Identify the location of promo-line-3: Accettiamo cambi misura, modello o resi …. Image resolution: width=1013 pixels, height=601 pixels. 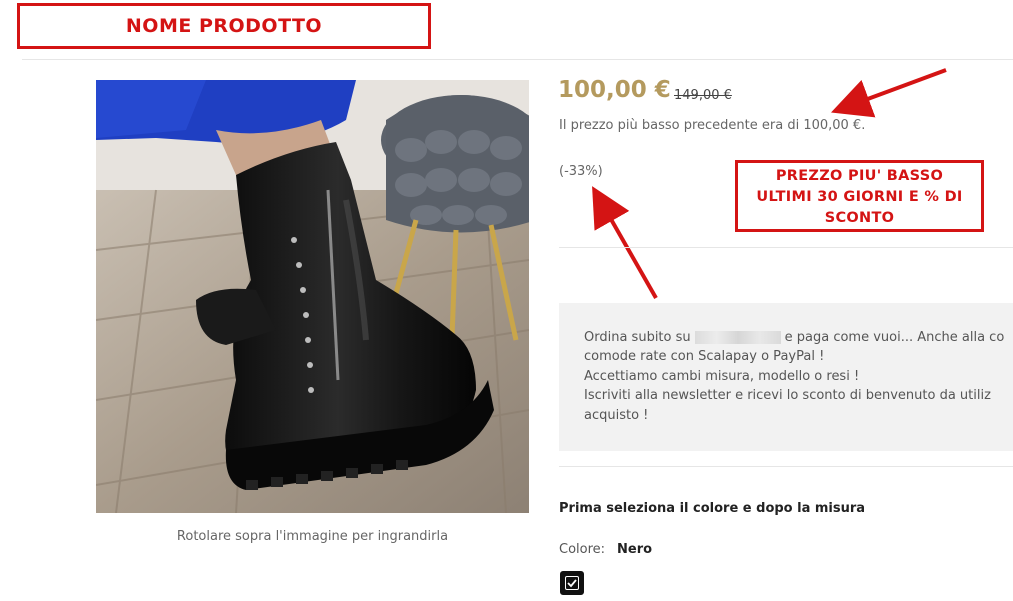
(722, 376).